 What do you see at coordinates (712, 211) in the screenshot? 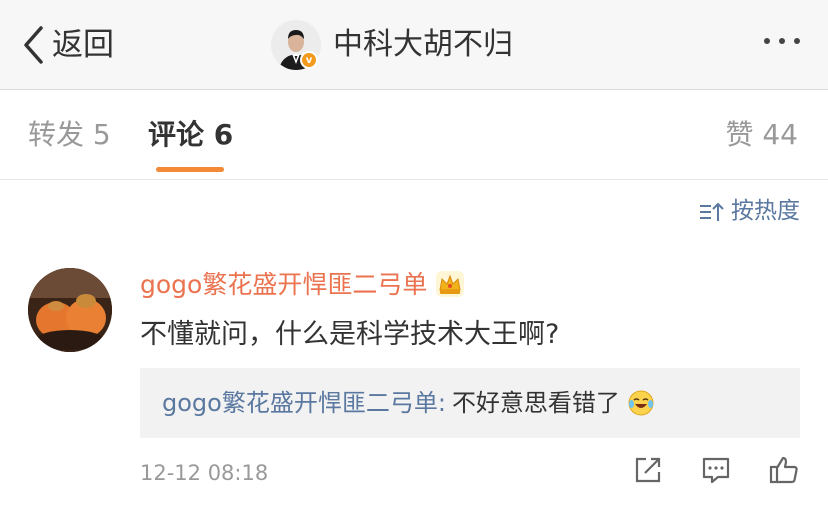
I see `sort-icon` at bounding box center [712, 211].